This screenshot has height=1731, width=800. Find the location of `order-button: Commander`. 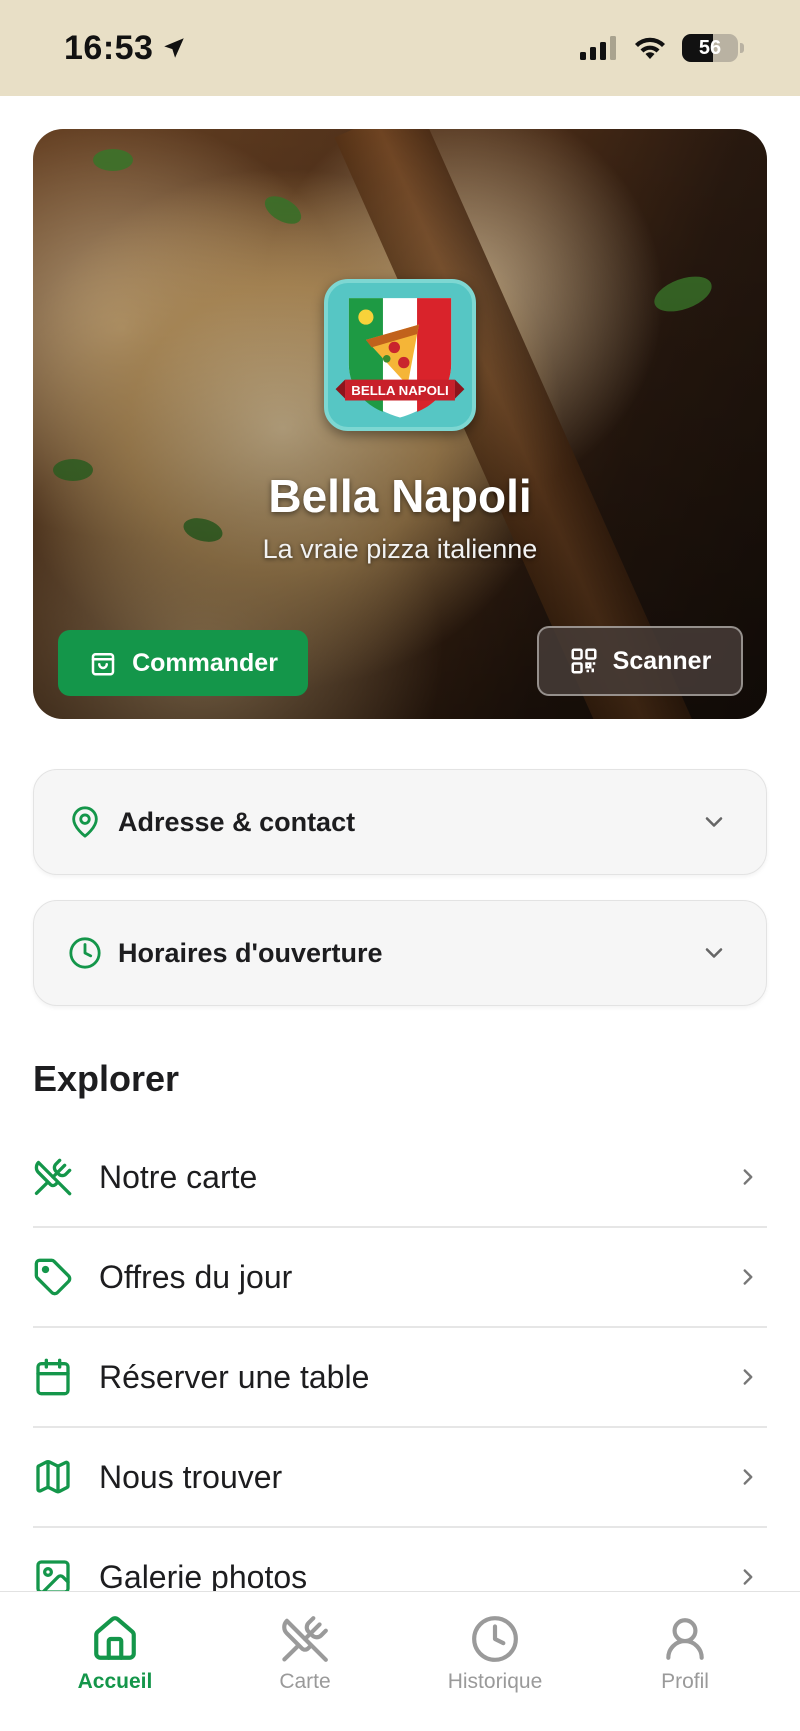

order-button: Commander is located at coordinates (183, 663).